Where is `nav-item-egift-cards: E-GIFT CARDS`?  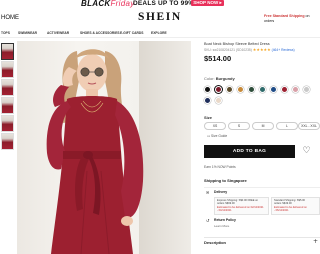 nav-item-egift-cards: E-GIFT CARDS is located at coordinates (131, 33).